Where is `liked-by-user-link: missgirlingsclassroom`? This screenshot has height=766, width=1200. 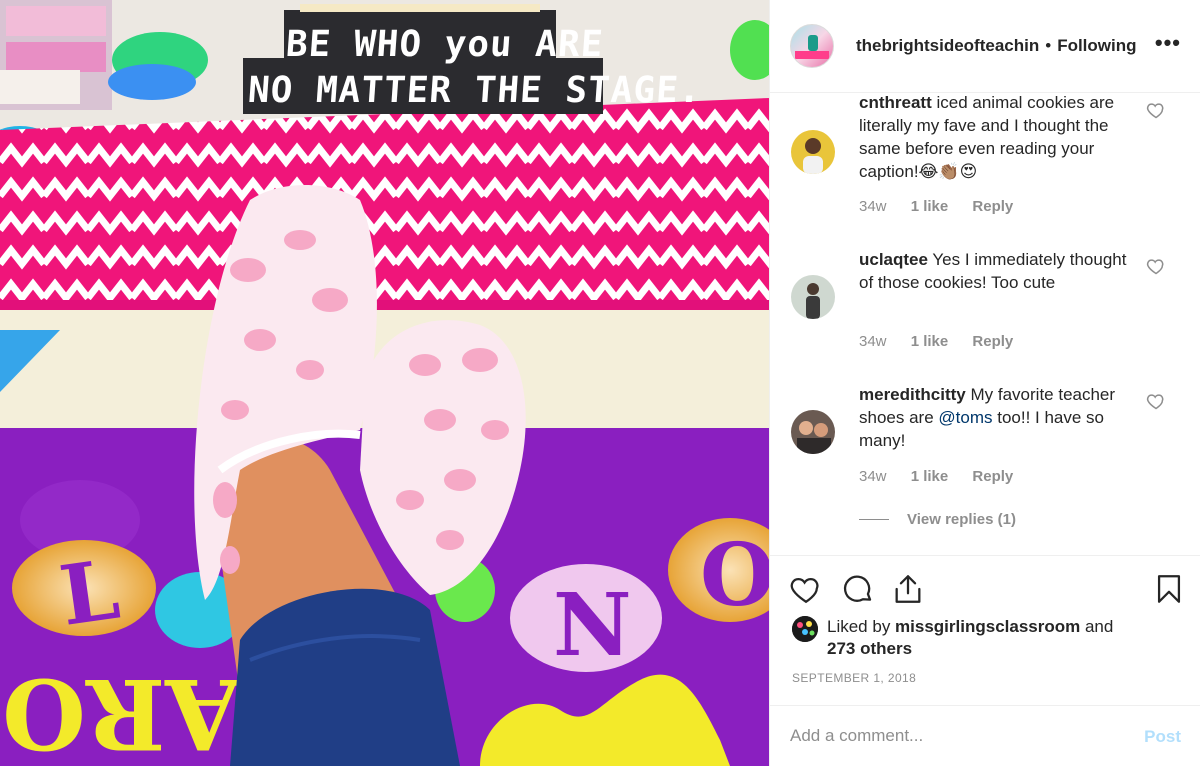 liked-by-user-link: missgirlingsclassroom is located at coordinates (987, 626).